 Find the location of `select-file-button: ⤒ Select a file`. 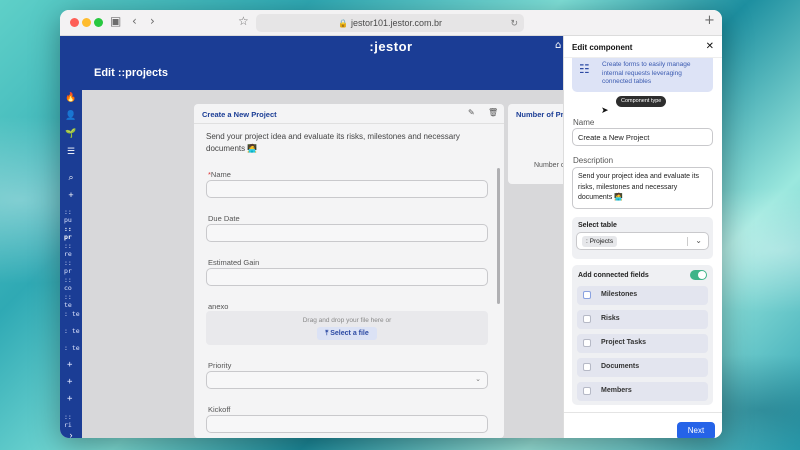

select-file-button: ⤒ Select a file is located at coordinates (347, 333).